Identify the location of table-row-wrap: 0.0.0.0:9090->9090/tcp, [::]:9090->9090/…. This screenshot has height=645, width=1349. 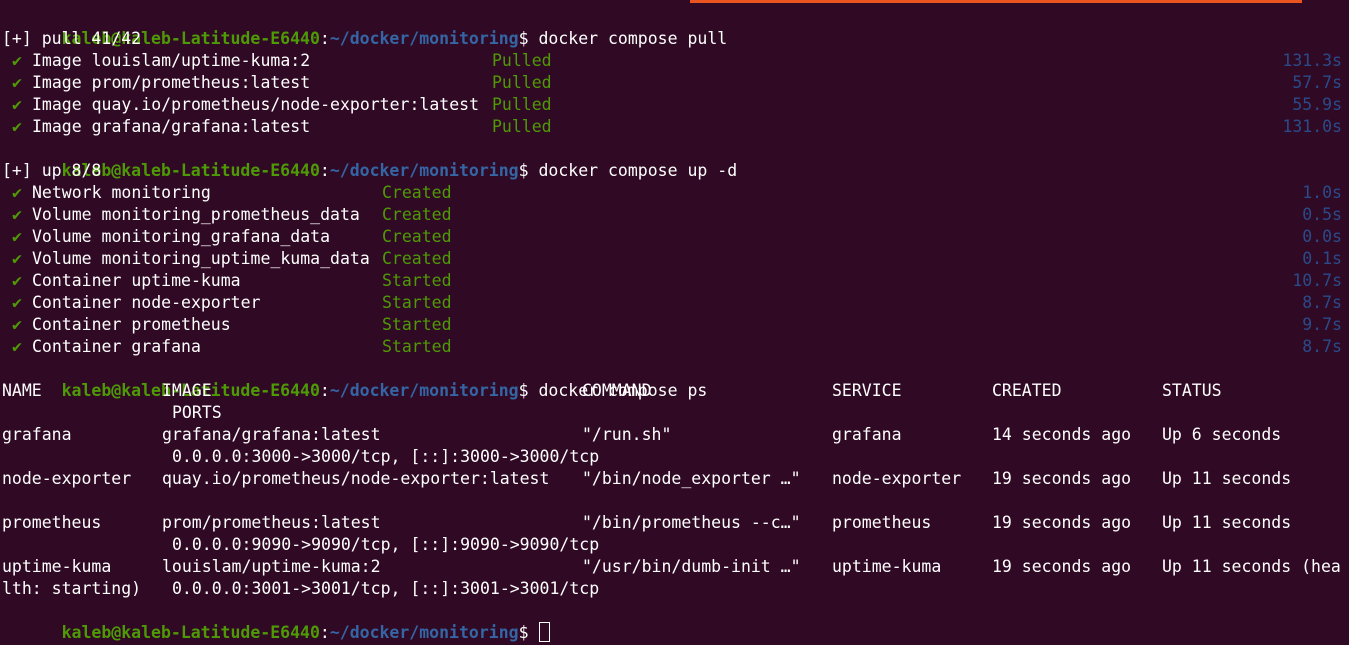
(673, 545).